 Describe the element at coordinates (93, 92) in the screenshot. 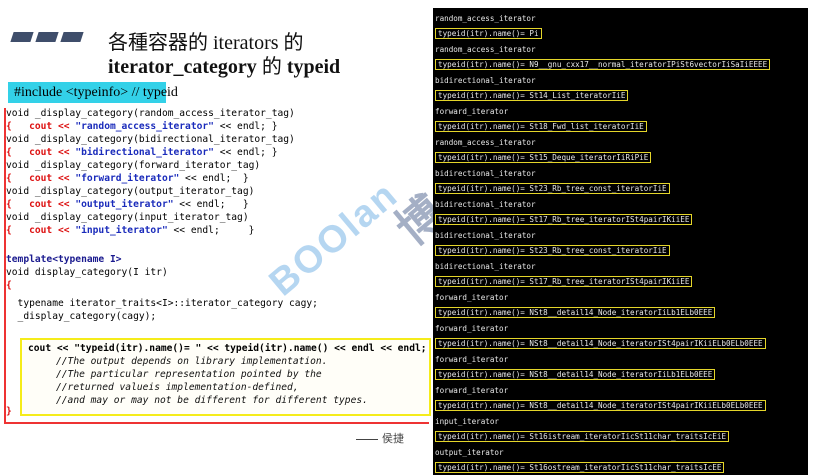

I see `include-note: #include <typeinfo> // typeid` at that location.